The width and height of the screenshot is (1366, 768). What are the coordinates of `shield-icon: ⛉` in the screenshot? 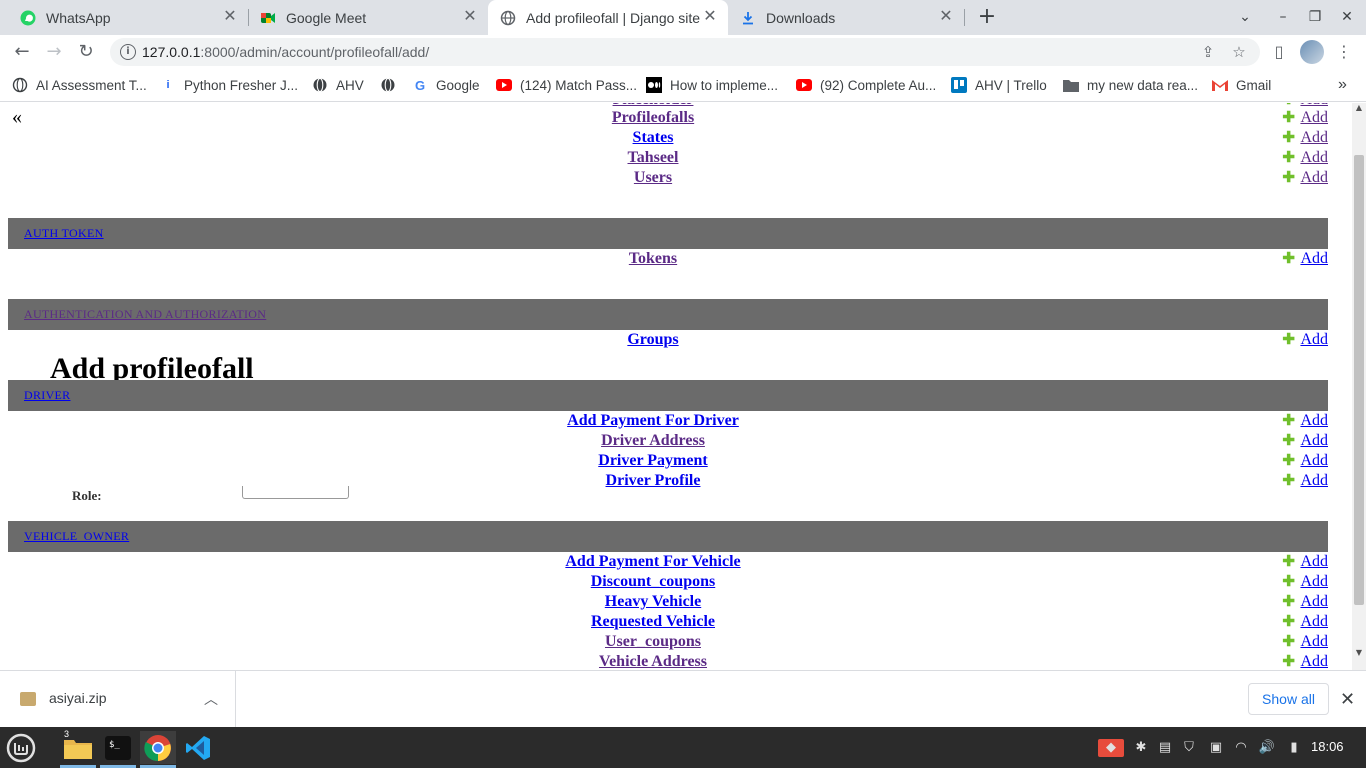 It's located at (1189, 748).